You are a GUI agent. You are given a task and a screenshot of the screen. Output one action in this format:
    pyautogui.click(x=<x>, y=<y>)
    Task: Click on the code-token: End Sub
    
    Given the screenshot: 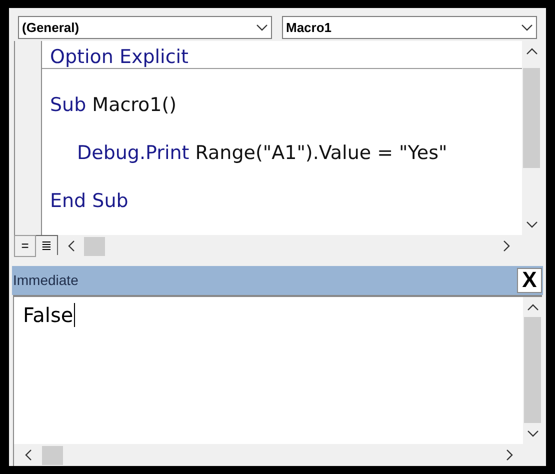 What is the action you would take?
    pyautogui.click(x=89, y=201)
    